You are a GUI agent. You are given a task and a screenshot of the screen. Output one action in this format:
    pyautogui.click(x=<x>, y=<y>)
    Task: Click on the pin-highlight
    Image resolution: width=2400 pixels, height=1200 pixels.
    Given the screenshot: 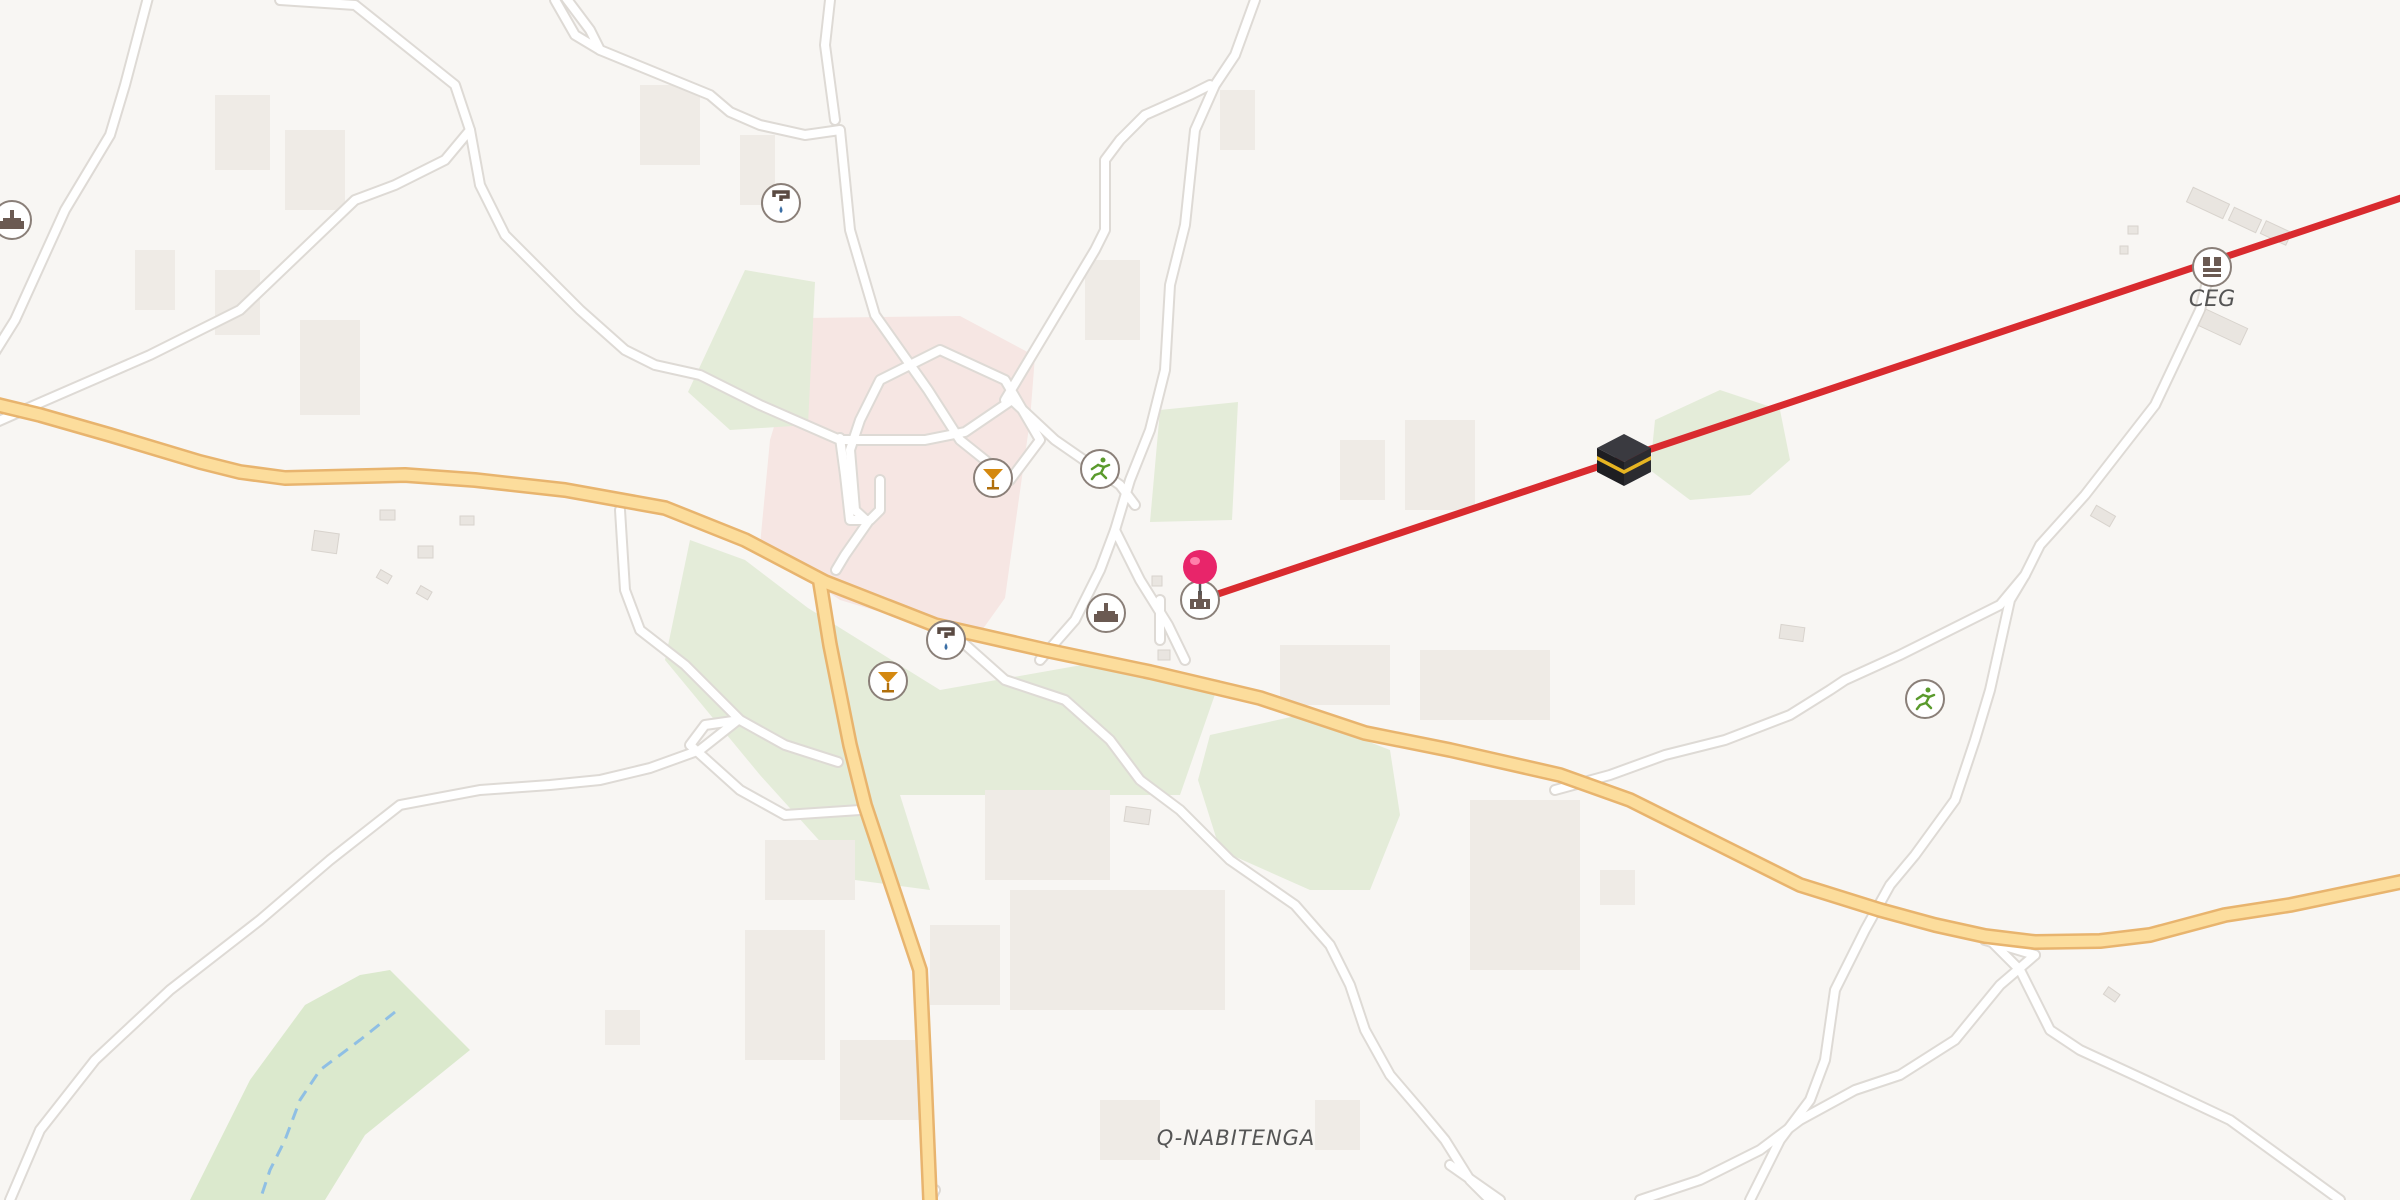 What is the action you would take?
    pyautogui.click(x=1195, y=561)
    